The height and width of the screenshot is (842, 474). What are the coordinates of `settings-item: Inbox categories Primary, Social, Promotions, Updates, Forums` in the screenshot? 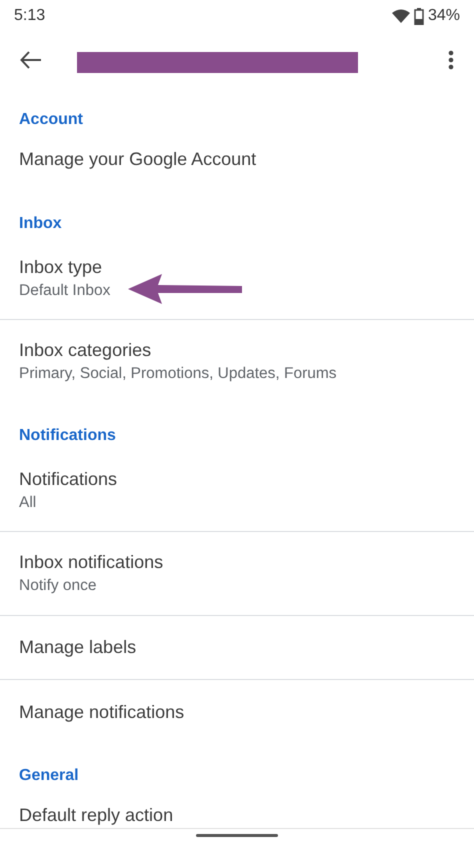 It's located at (237, 362).